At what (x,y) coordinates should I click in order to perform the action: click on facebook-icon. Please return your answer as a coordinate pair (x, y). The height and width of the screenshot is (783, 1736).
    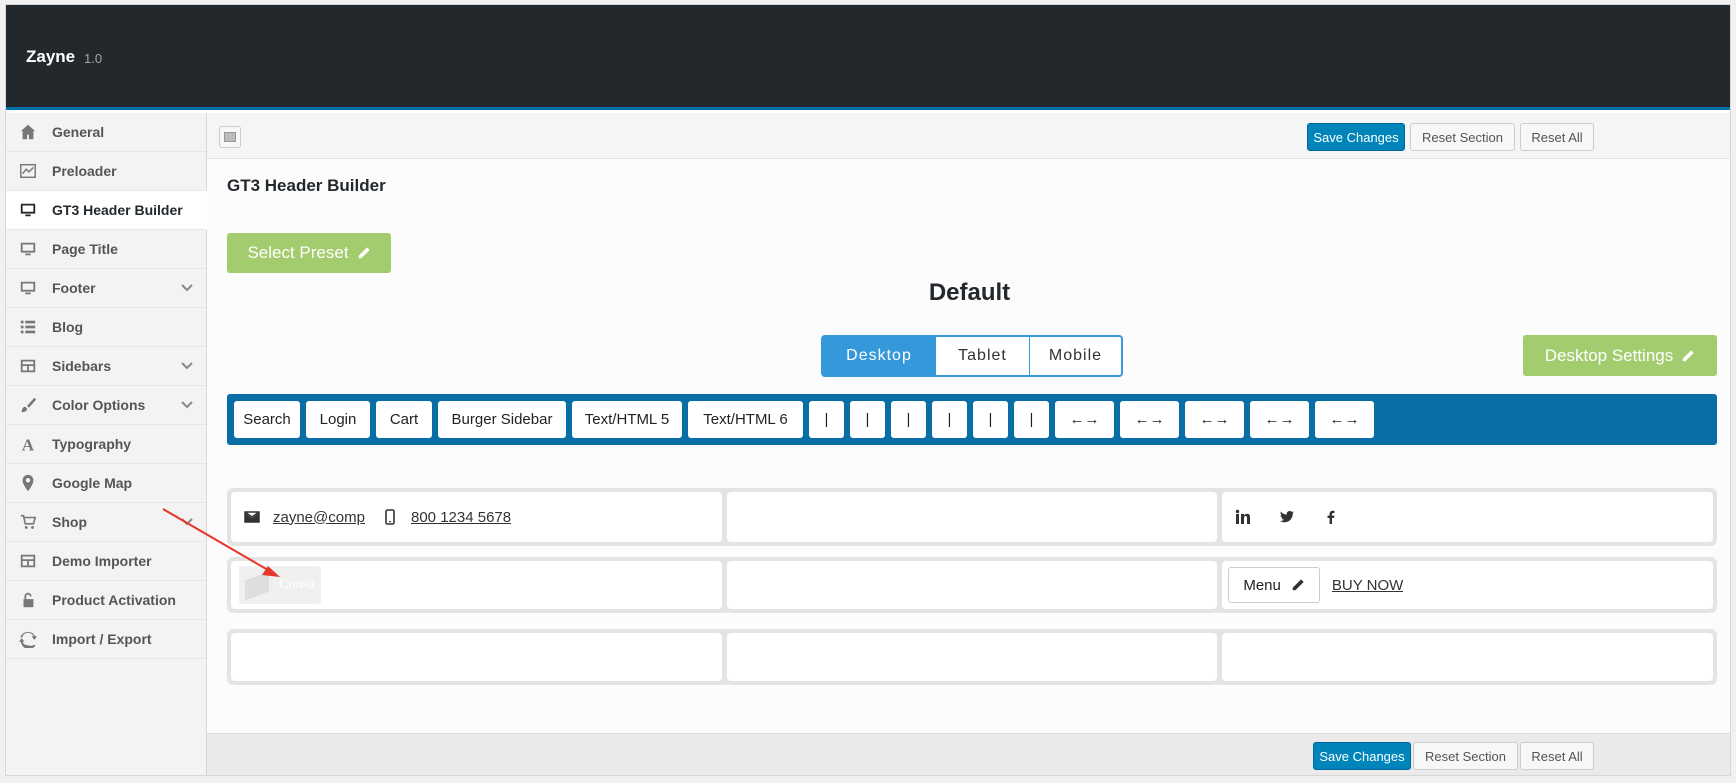
    Looking at the image, I should click on (1331, 517).